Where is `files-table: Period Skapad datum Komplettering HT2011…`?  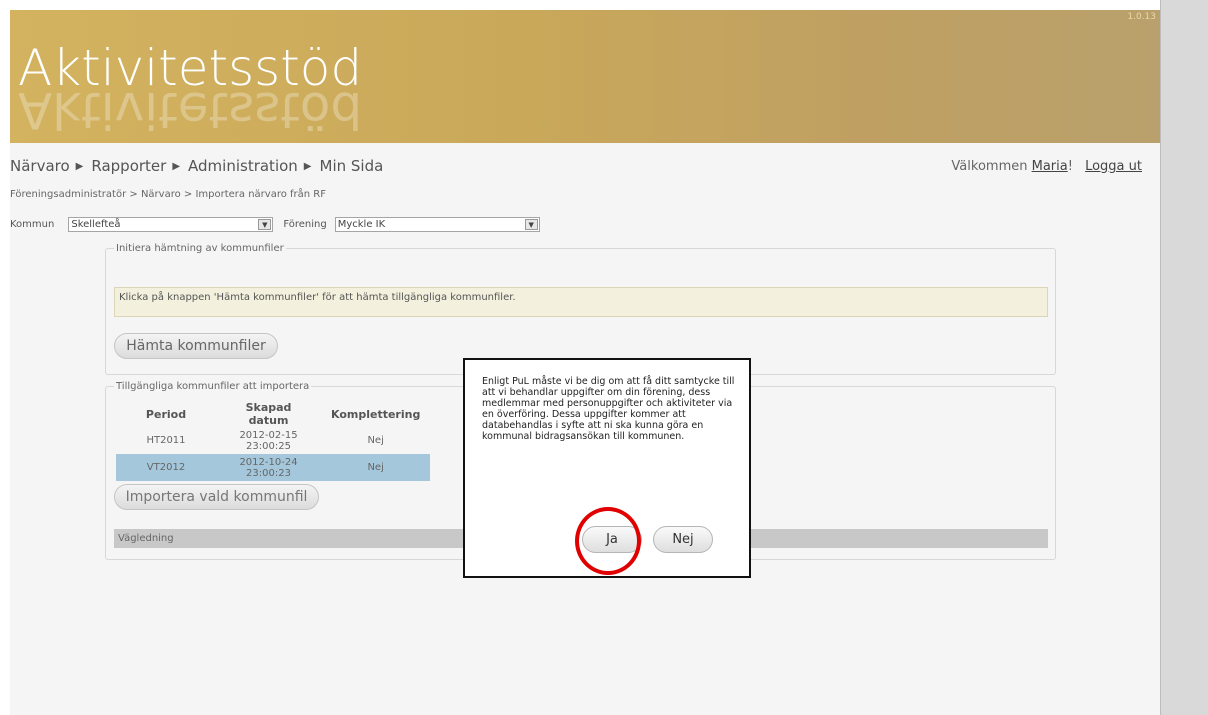 files-table: Period Skapad datum Komplettering HT2011… is located at coordinates (273, 441).